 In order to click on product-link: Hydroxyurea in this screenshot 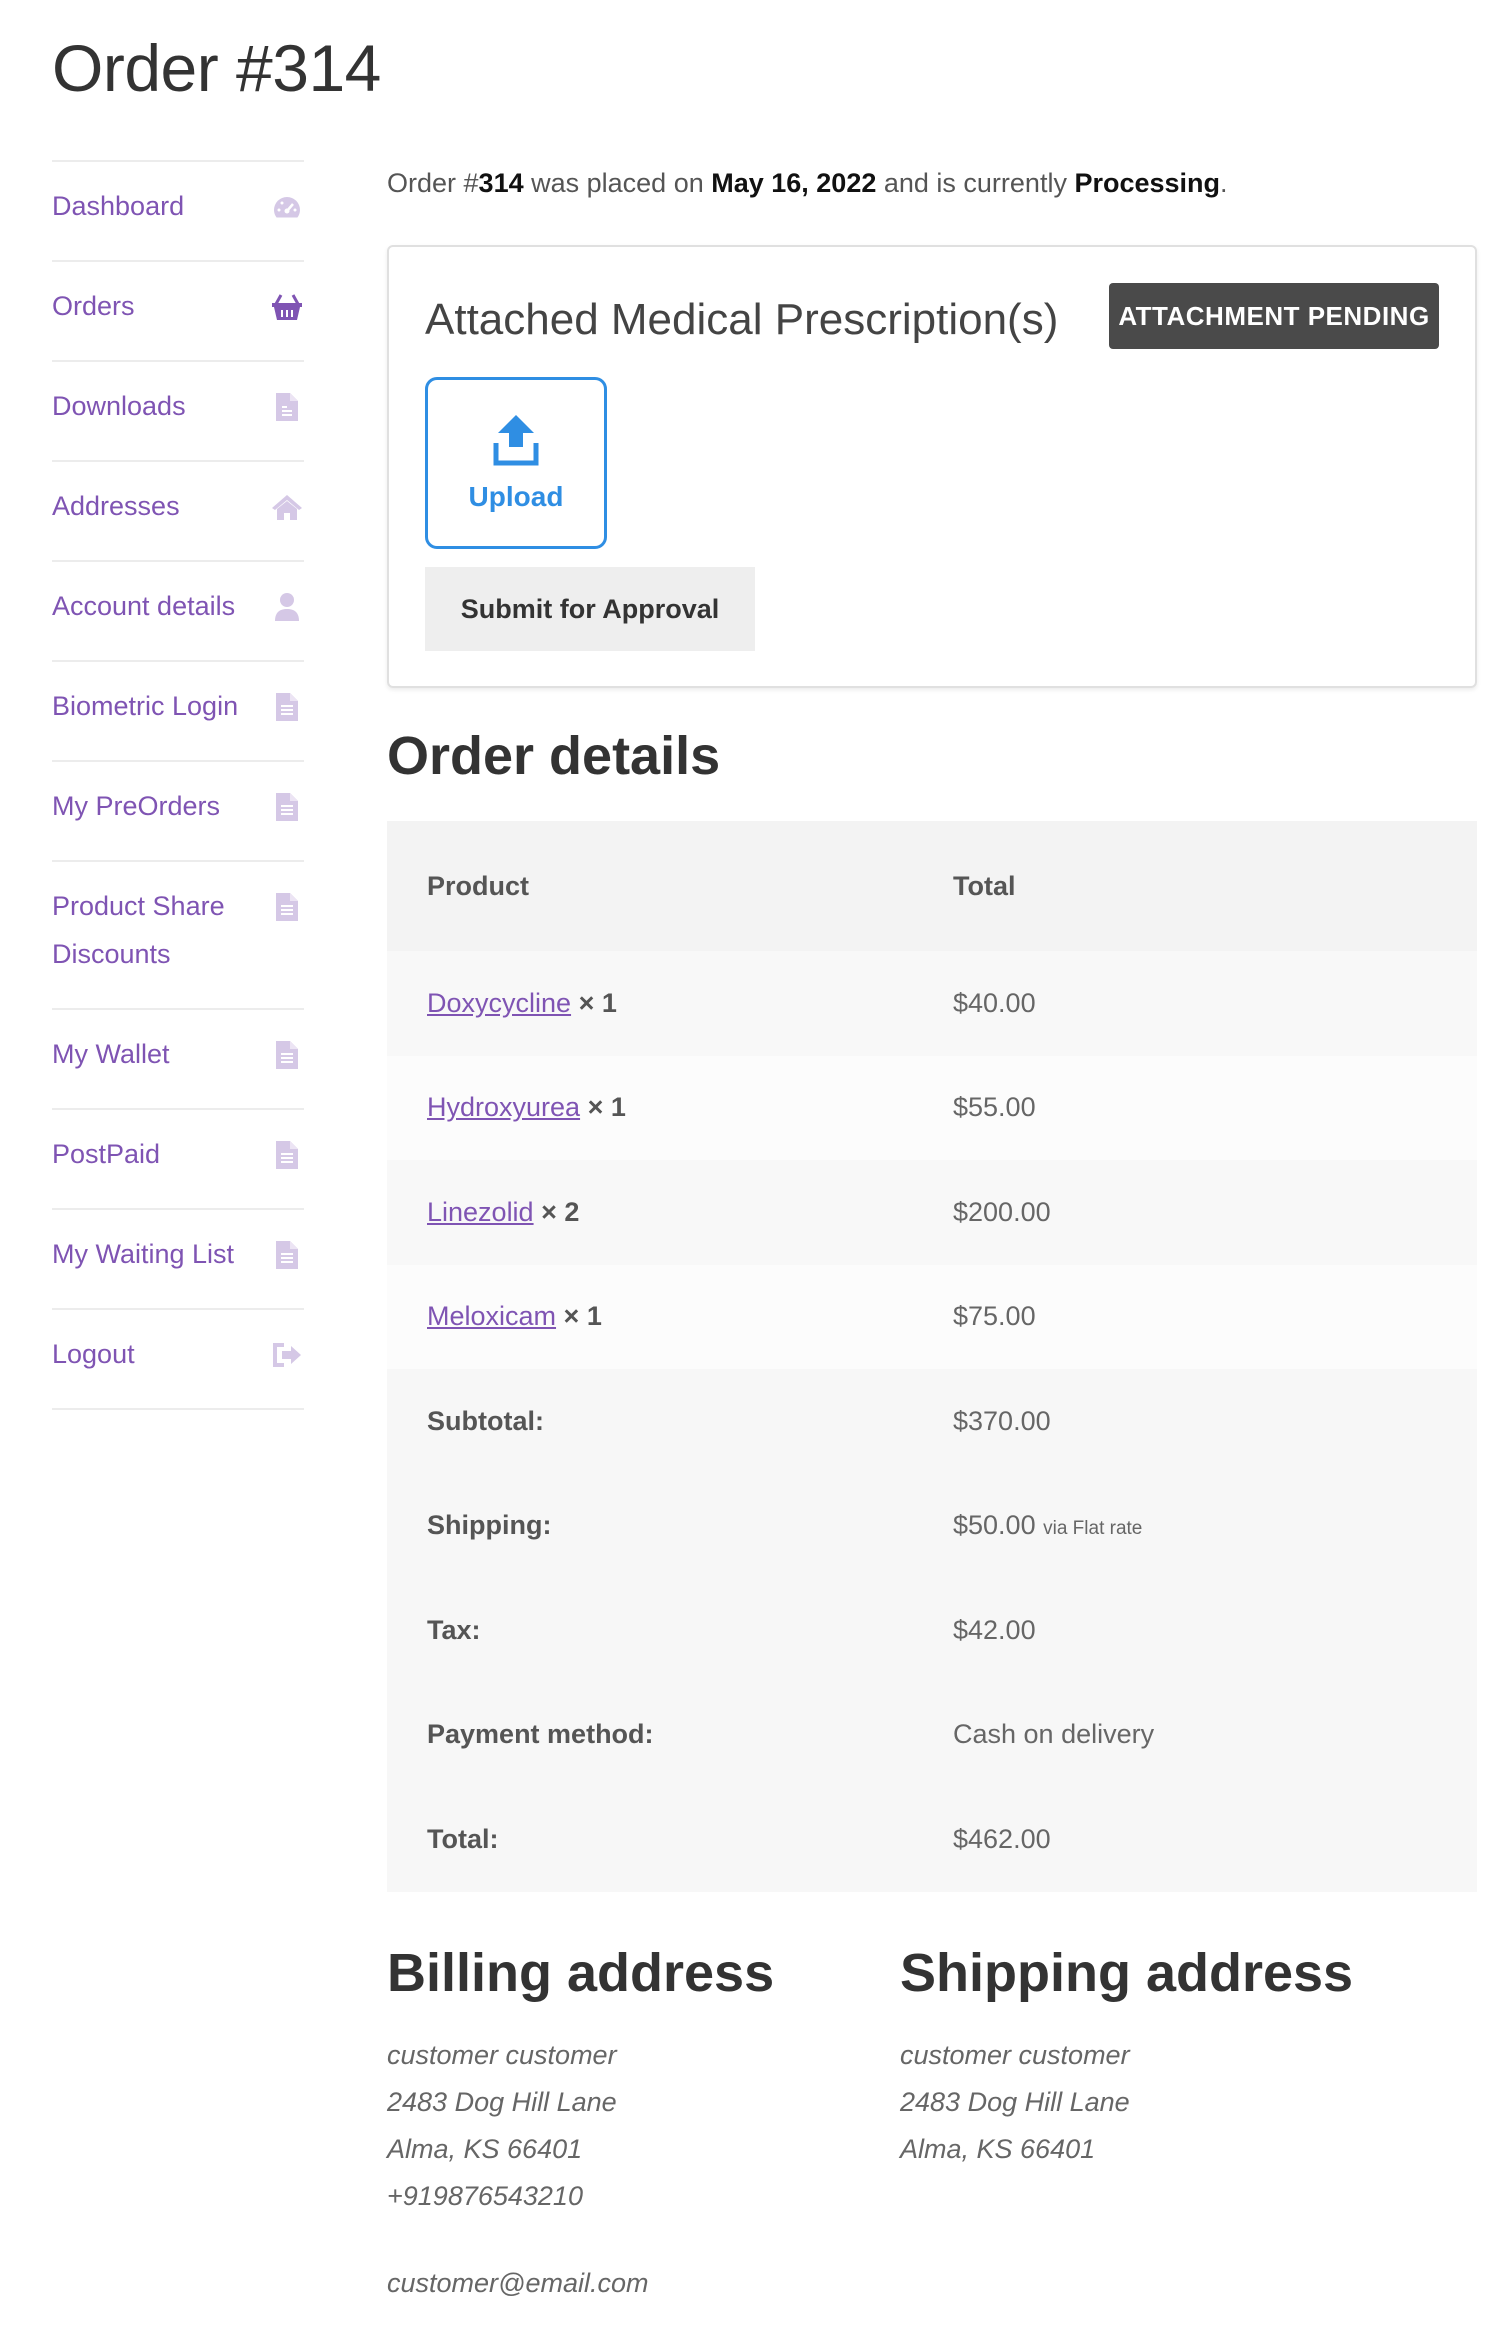, I will do `click(503, 1107)`.